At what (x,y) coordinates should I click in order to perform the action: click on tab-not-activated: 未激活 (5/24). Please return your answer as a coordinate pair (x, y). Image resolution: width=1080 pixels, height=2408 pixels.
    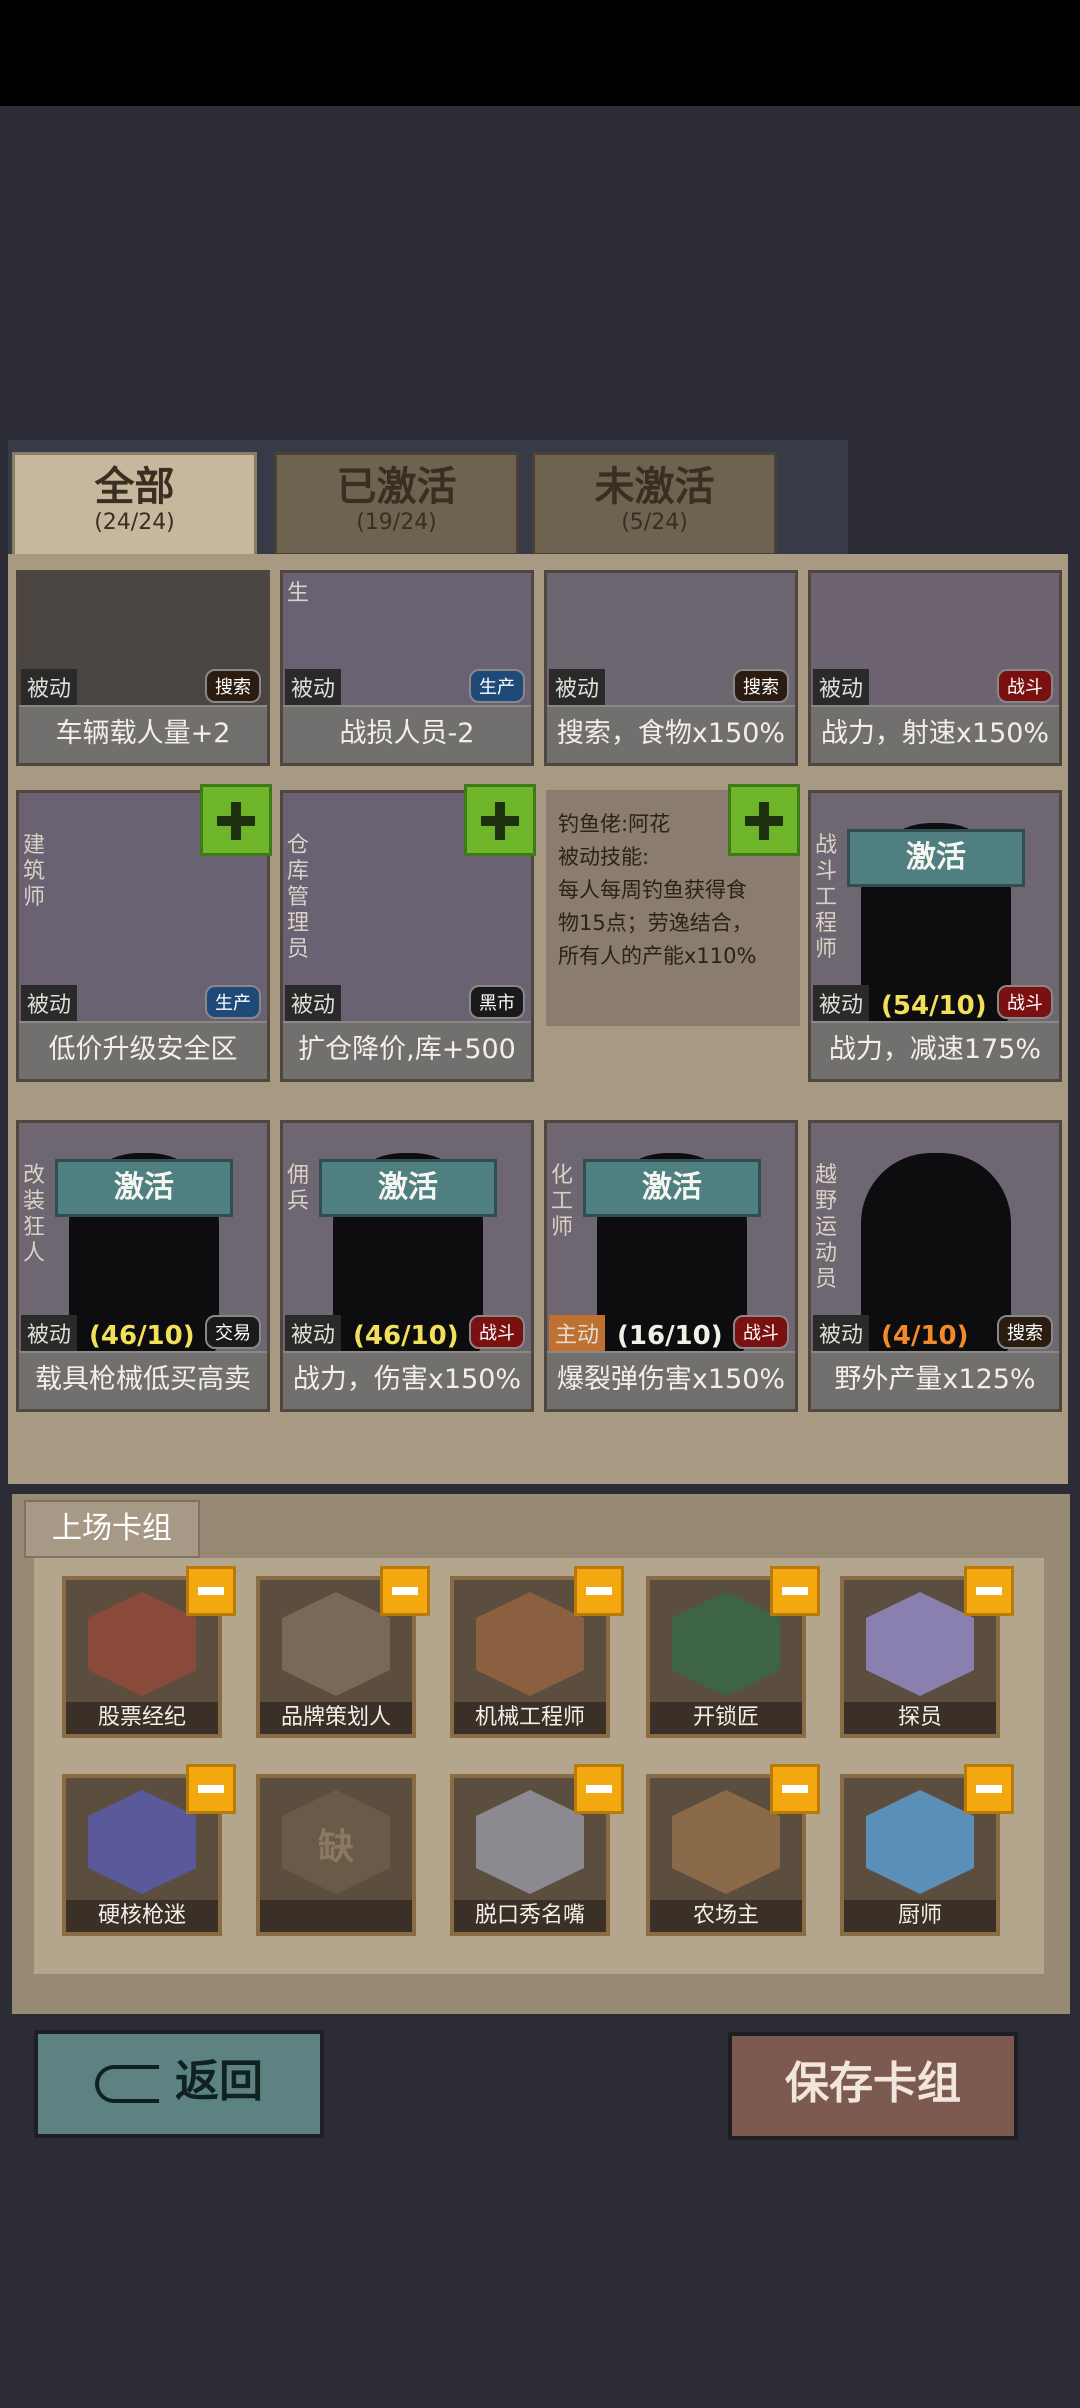
    Looking at the image, I should click on (654, 504).